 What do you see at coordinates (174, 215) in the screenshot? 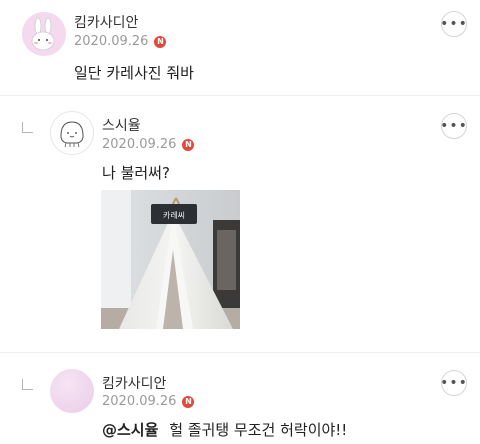
I see `photo-sign-text: 카레씨` at bounding box center [174, 215].